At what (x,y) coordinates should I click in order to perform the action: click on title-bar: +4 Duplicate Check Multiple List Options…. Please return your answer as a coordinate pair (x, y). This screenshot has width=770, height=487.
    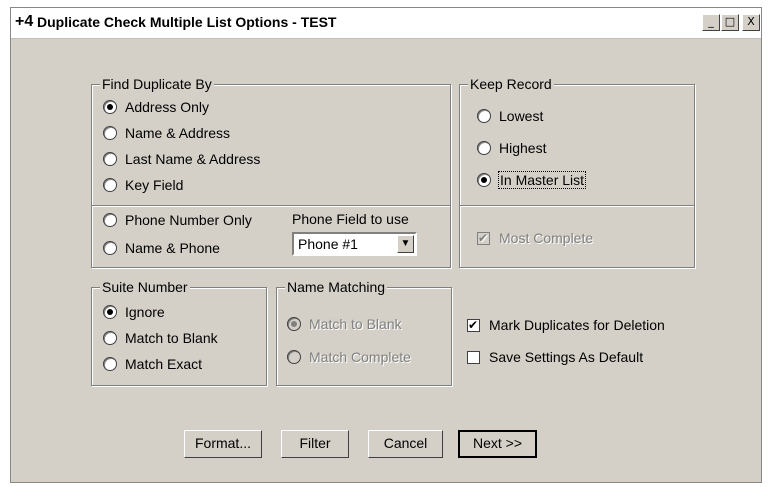
    Looking at the image, I should click on (386, 23).